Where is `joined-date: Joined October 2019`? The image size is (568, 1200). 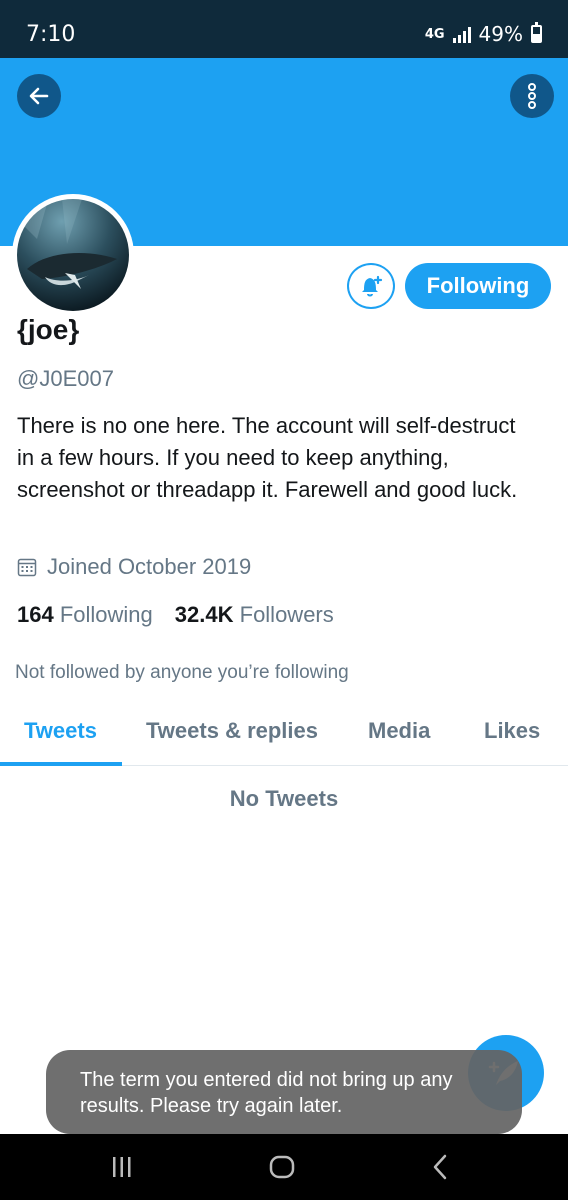 joined-date: Joined October 2019 is located at coordinates (134, 567).